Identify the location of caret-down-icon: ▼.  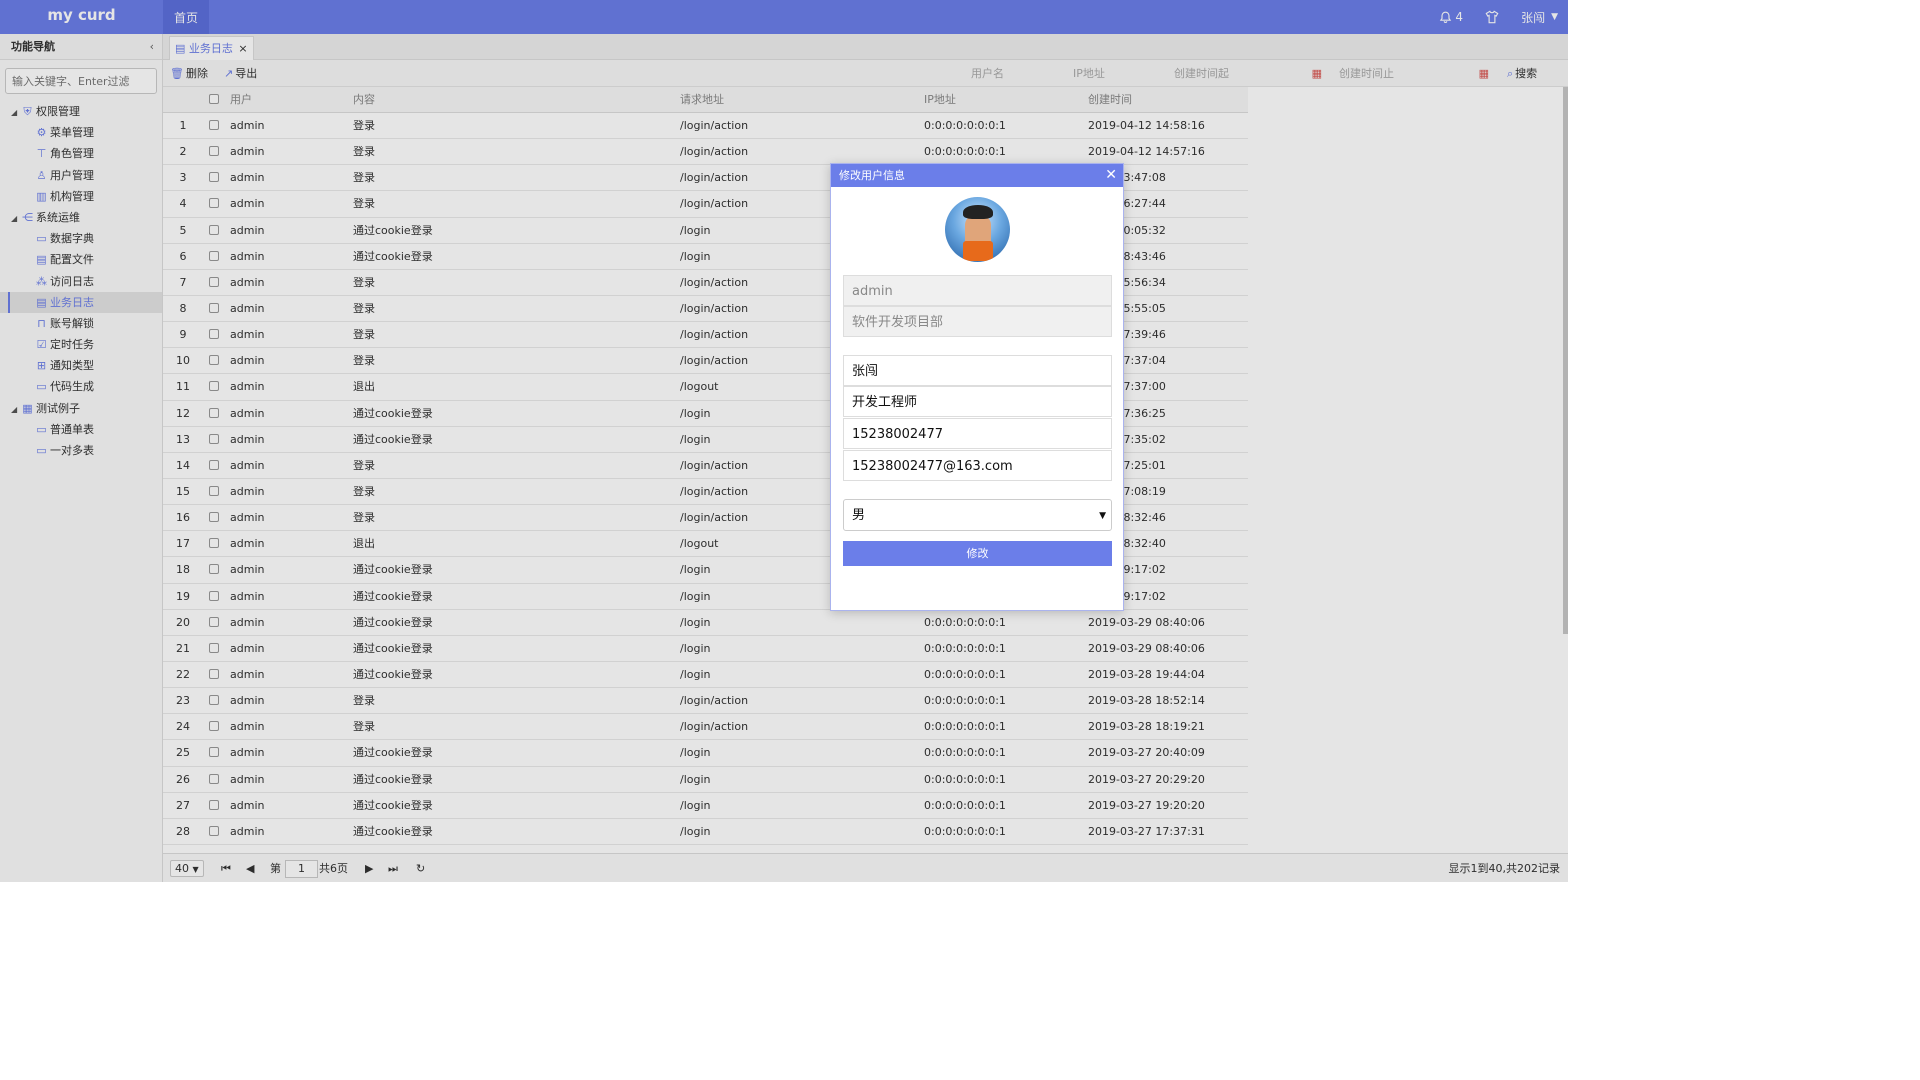
(1102, 516).